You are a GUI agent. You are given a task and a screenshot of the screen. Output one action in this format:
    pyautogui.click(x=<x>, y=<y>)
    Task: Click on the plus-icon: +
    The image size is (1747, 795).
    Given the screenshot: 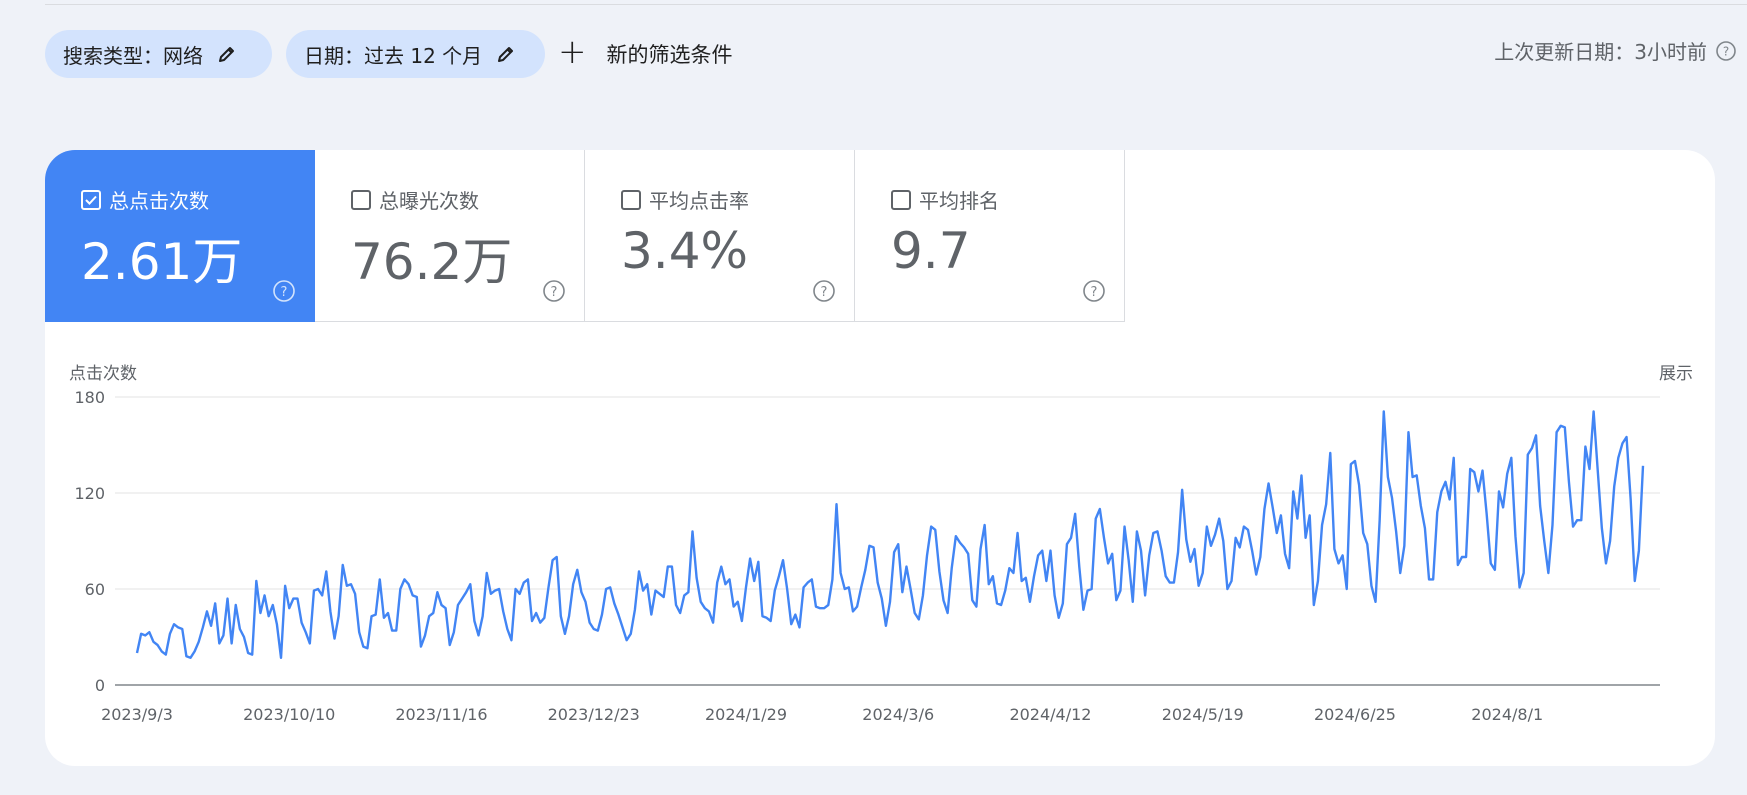 What is the action you would take?
    pyautogui.click(x=572, y=52)
    